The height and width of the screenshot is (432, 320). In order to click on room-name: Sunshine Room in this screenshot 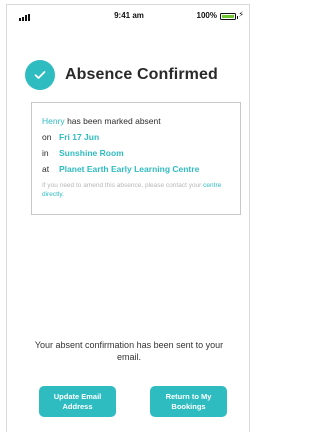, I will do `click(91, 153)`.